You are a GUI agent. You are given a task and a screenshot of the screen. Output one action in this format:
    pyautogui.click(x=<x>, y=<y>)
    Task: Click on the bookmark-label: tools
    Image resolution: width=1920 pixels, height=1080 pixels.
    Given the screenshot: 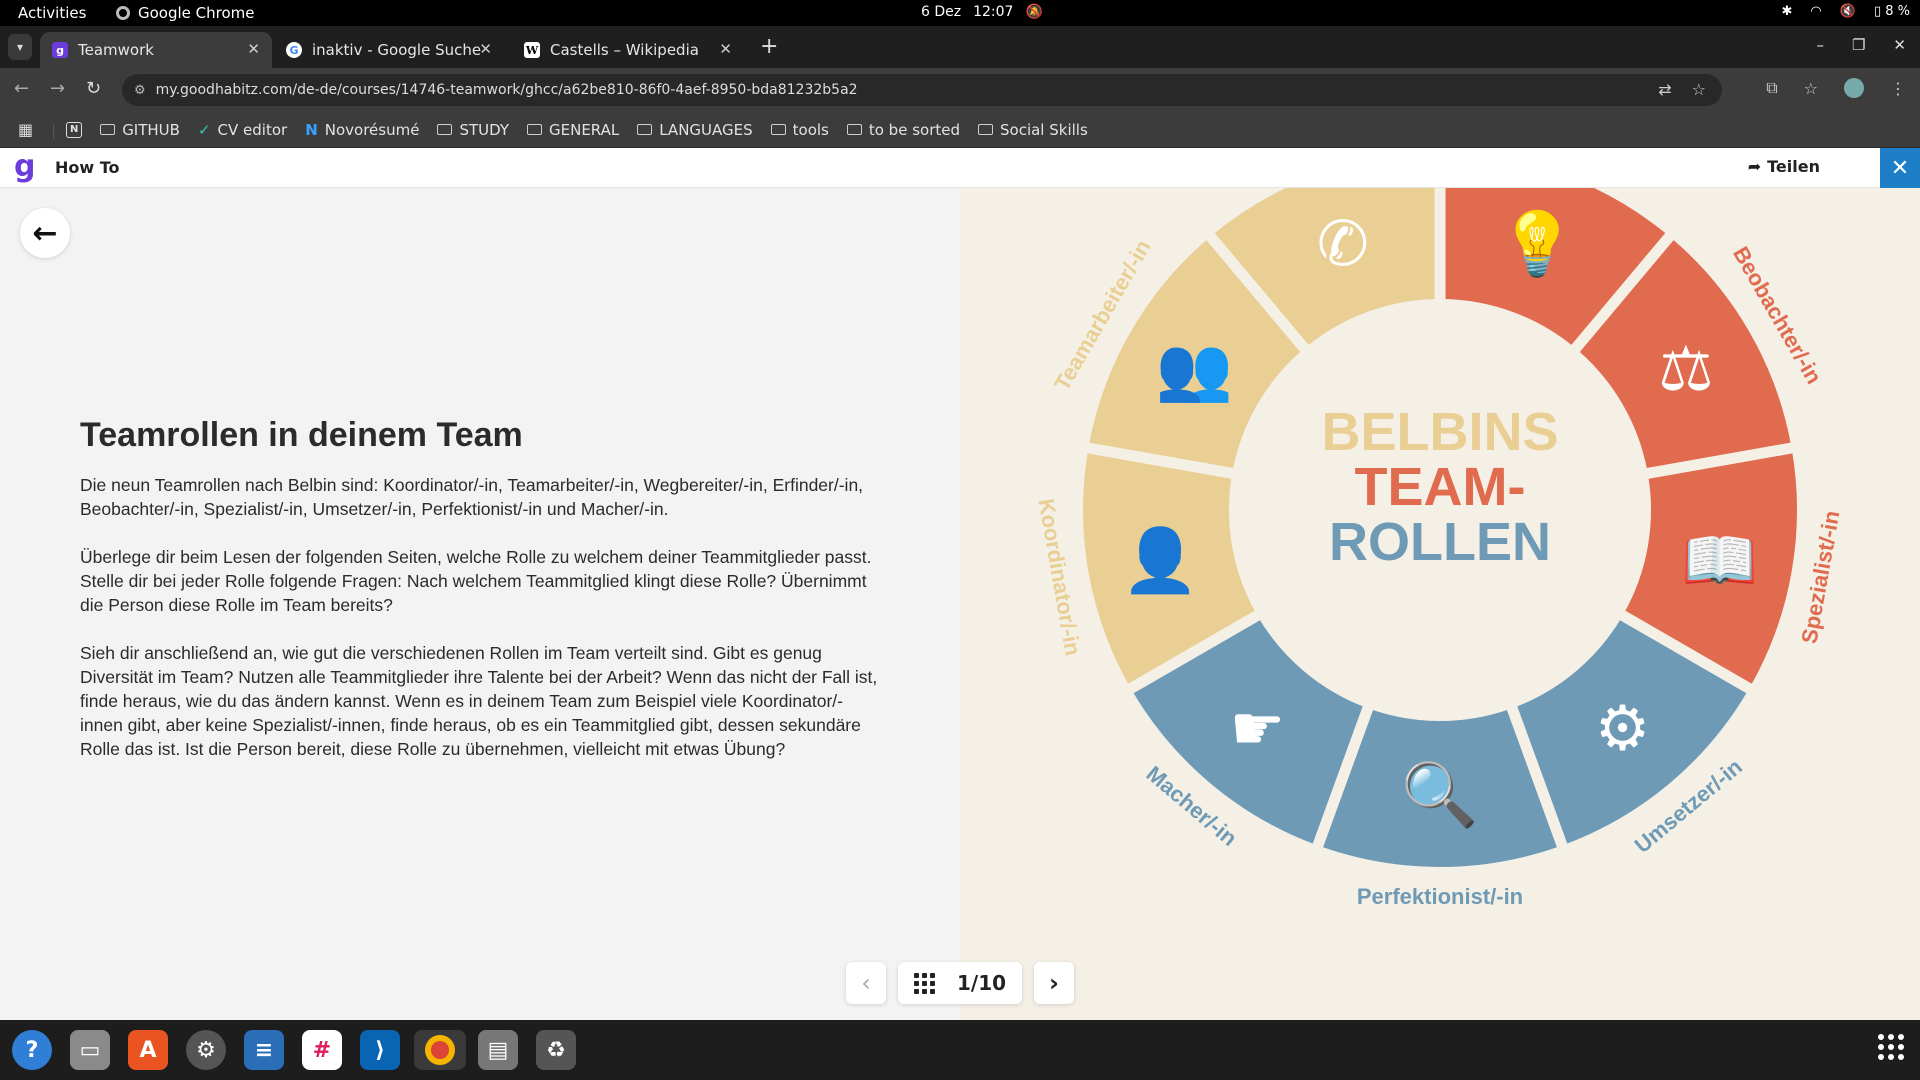 What is the action you would take?
    pyautogui.click(x=810, y=129)
    